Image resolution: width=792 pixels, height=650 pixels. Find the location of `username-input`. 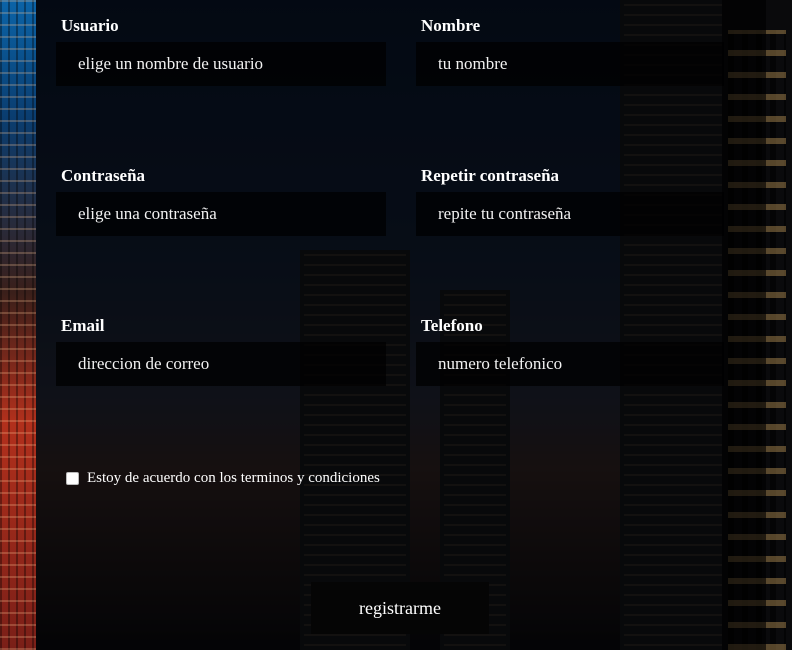

username-input is located at coordinates (221, 64).